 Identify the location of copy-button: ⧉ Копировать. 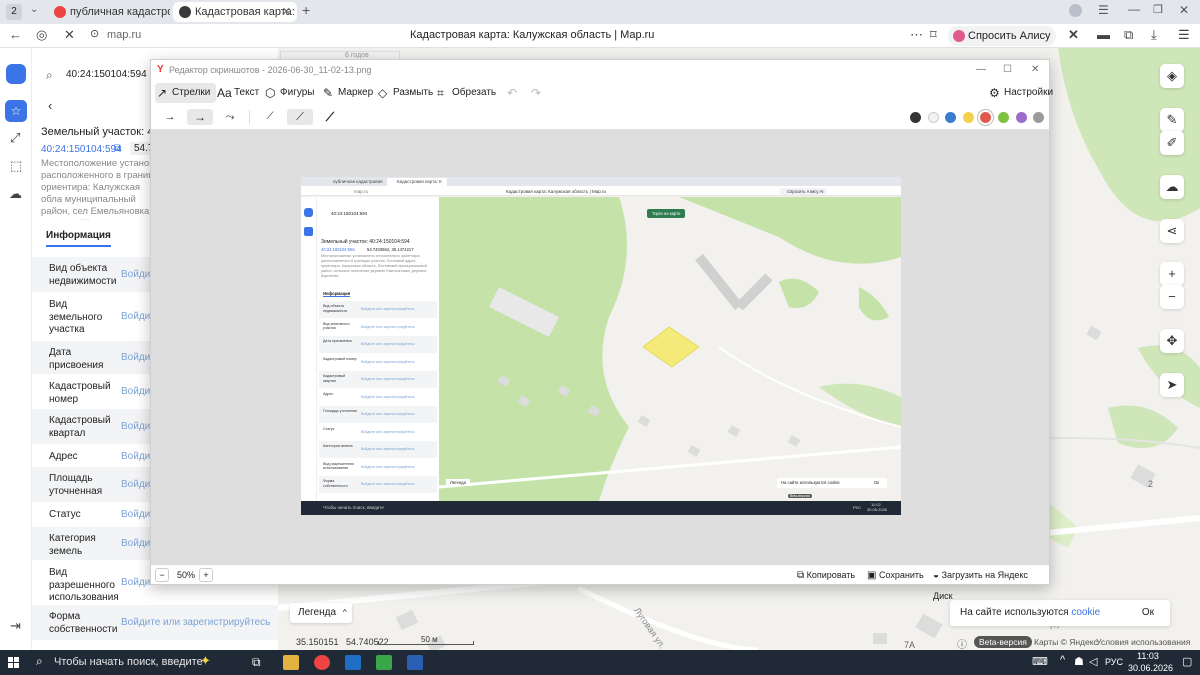
(826, 575).